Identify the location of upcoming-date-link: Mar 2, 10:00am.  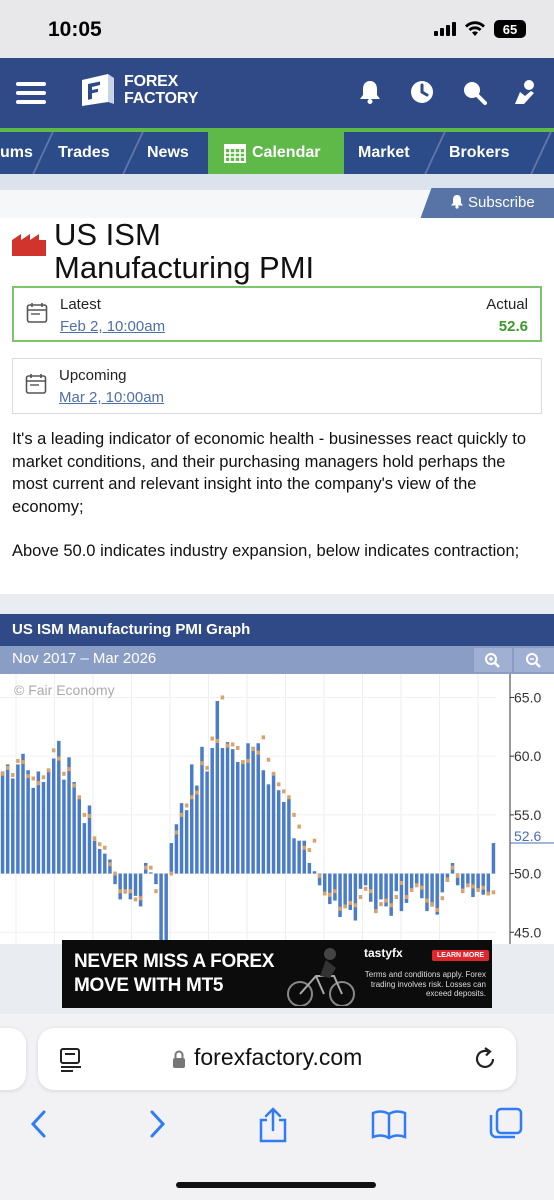
(111, 397).